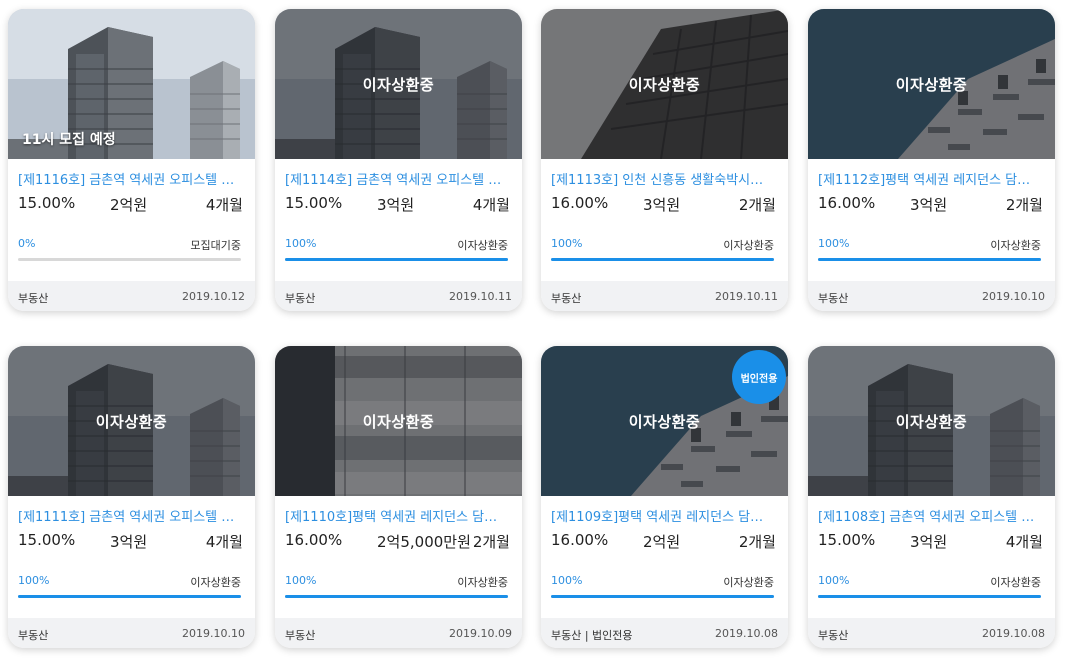  Describe the element at coordinates (128, 178) in the screenshot. I see `product-title: [제1116호] 금촌역 역세권 오피스텔 담보대출` at that location.